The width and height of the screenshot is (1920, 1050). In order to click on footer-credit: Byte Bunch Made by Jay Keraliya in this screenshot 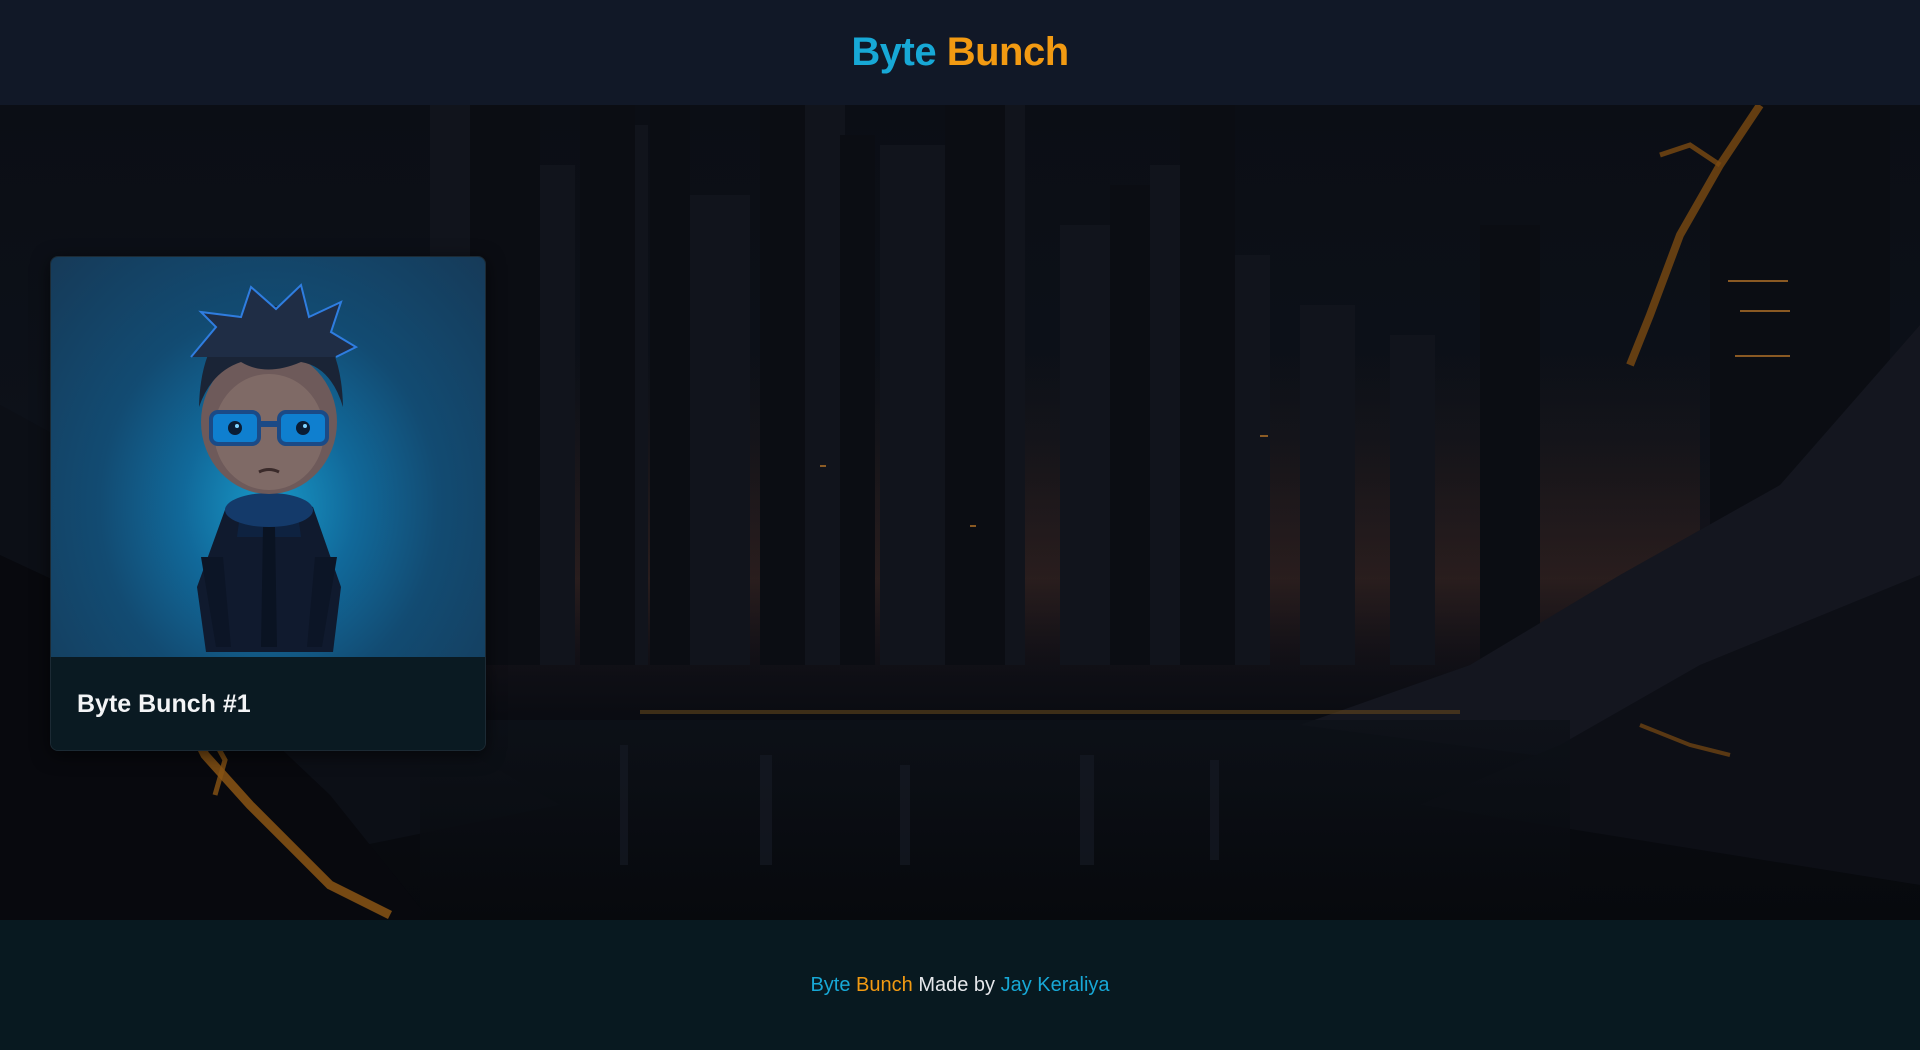, I will do `click(959, 985)`.